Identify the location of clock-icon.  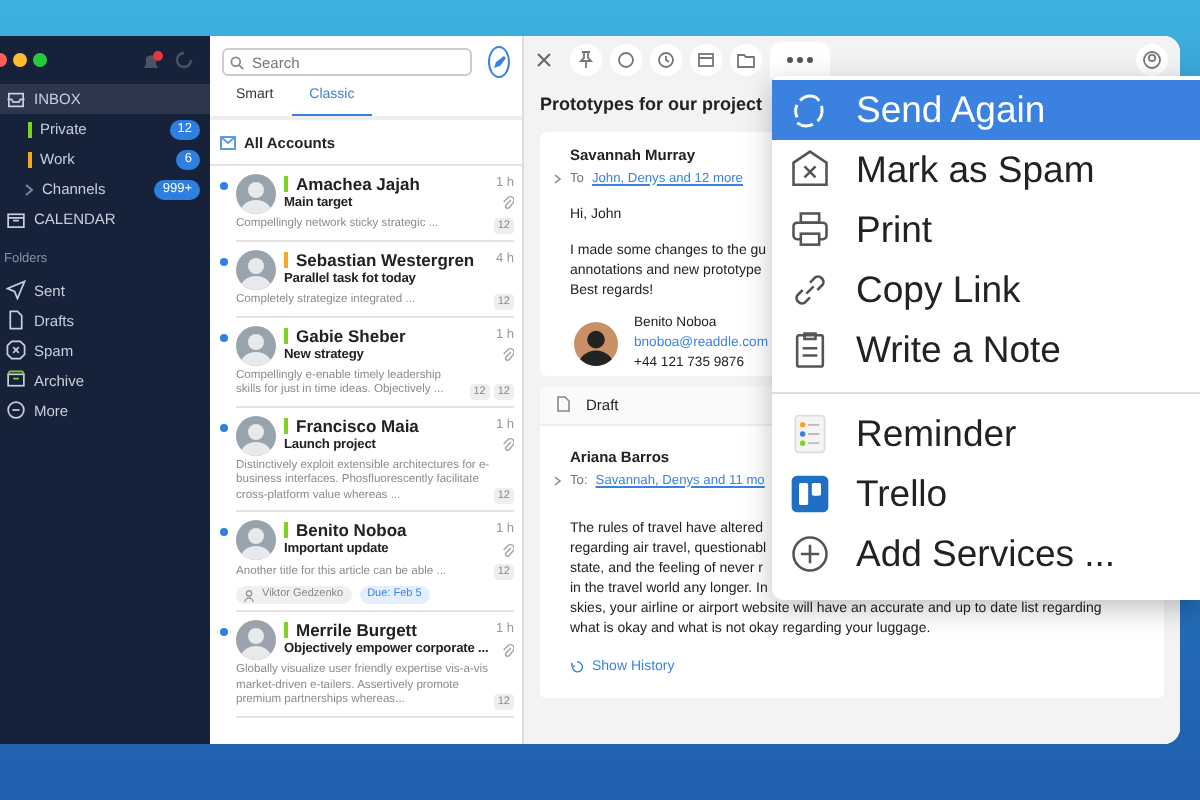
(666, 60).